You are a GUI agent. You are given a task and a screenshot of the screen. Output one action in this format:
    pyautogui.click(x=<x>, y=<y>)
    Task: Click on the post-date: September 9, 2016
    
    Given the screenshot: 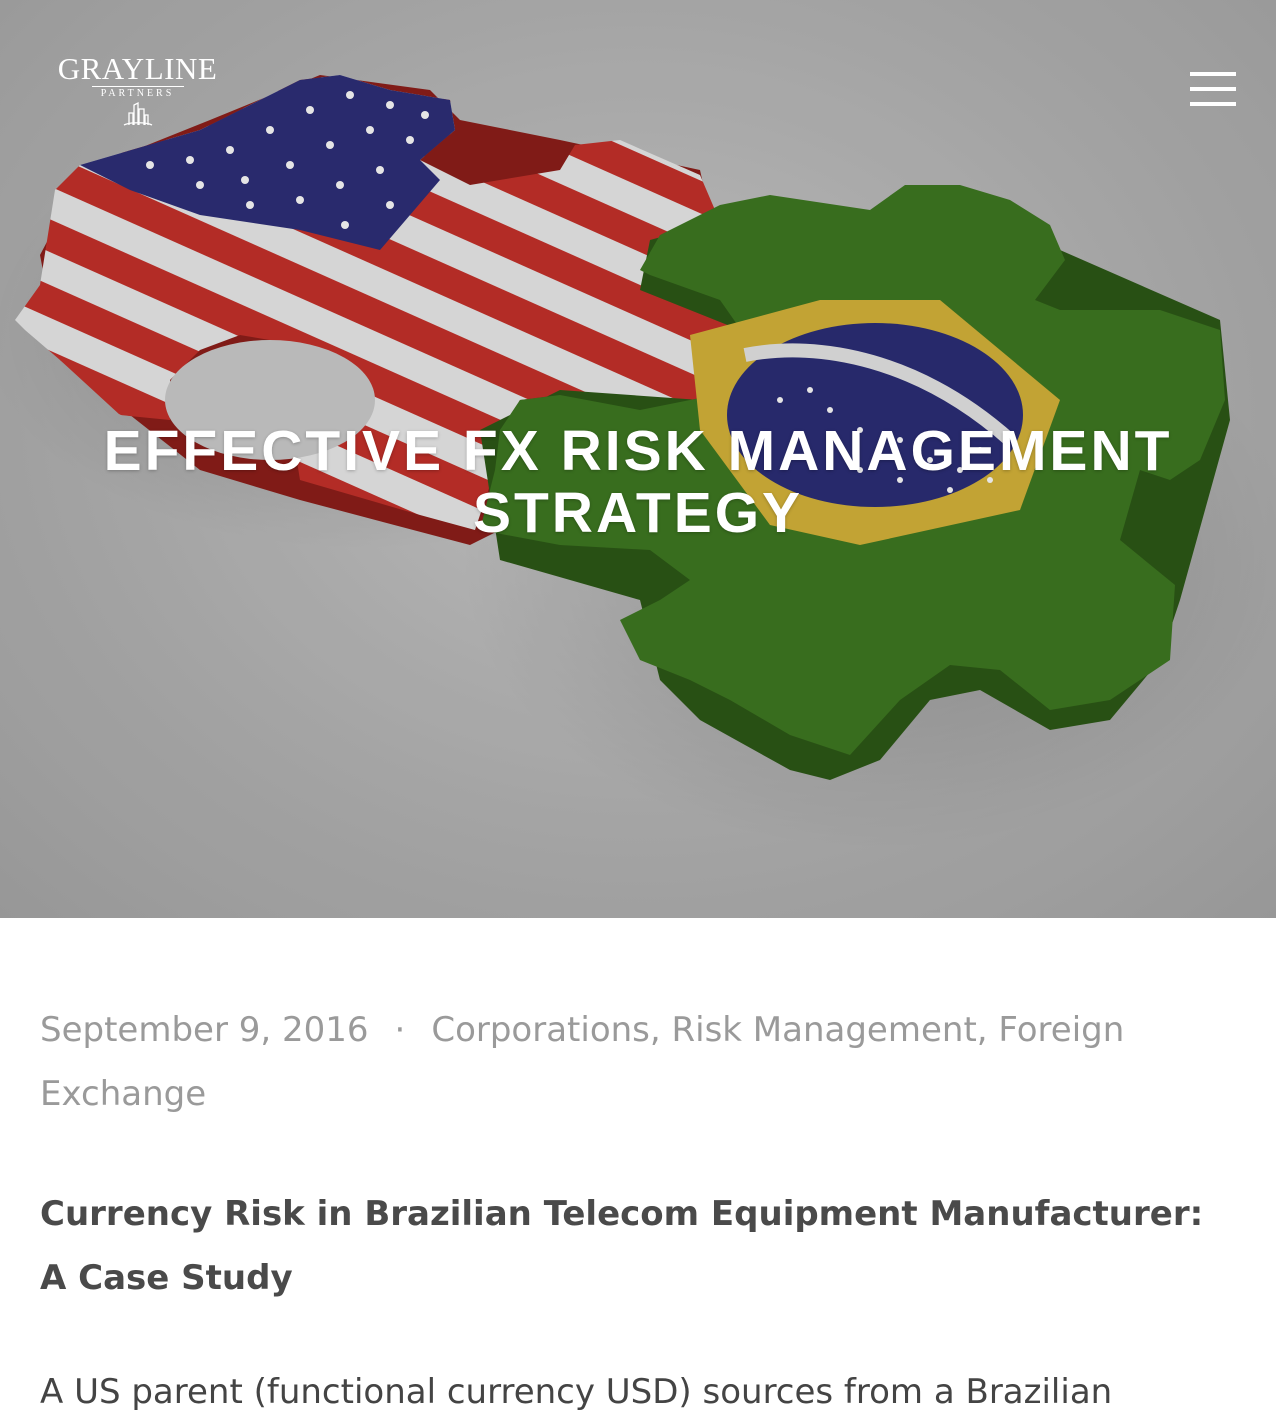 What is the action you would take?
    pyautogui.click(x=204, y=1030)
    